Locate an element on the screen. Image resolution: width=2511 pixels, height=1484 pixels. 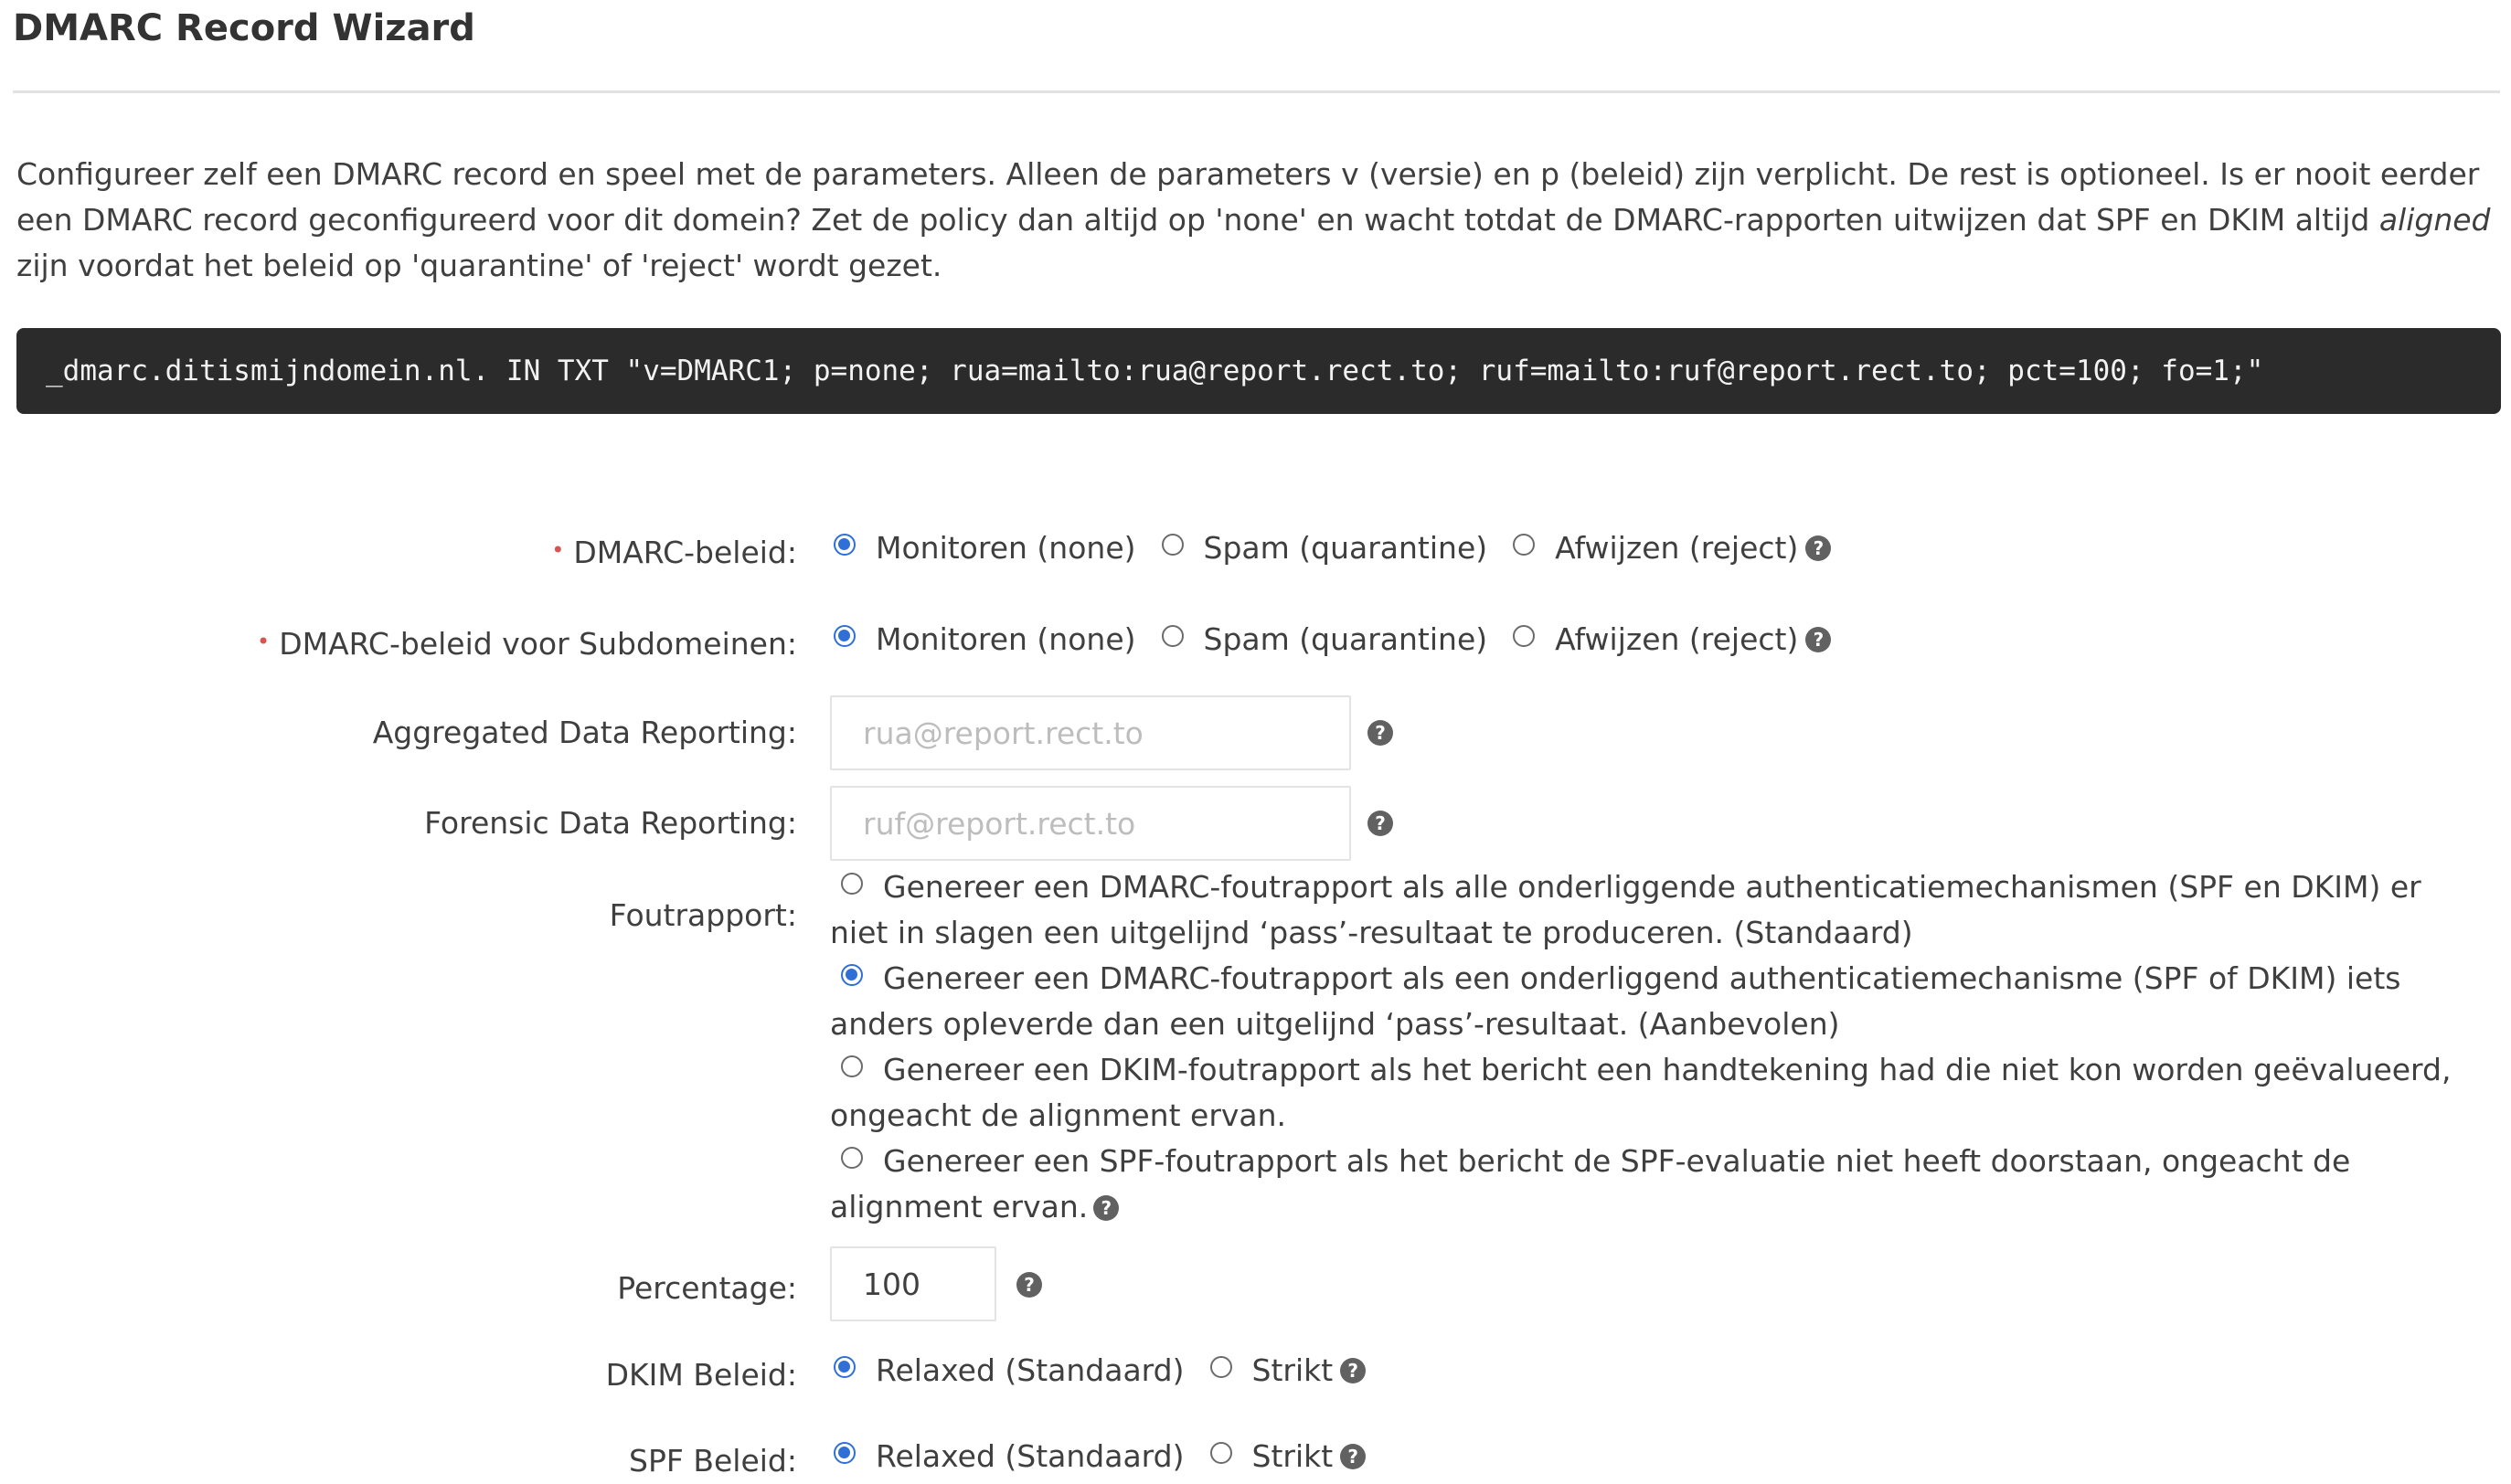
spf-option-strict: Strikt is located at coordinates (1271, 1457).